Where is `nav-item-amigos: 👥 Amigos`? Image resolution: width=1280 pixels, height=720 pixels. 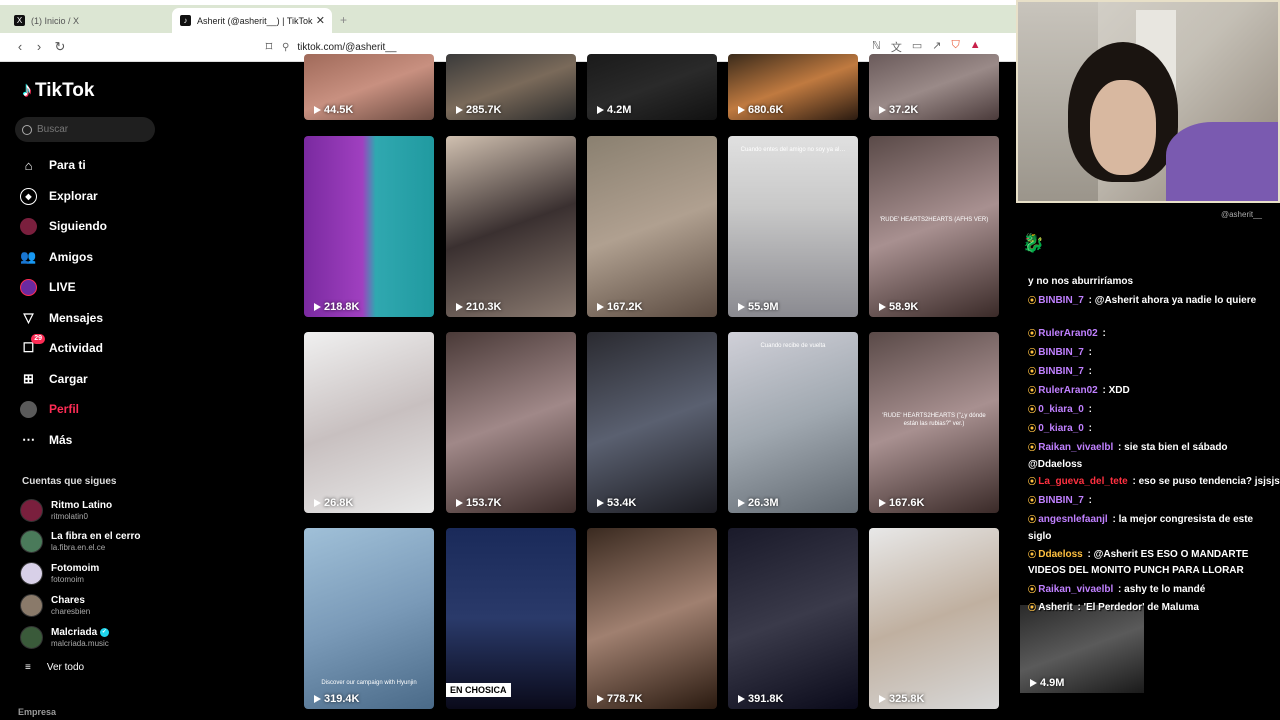
nav-item-amigos: 👥 Amigos is located at coordinates (56, 257).